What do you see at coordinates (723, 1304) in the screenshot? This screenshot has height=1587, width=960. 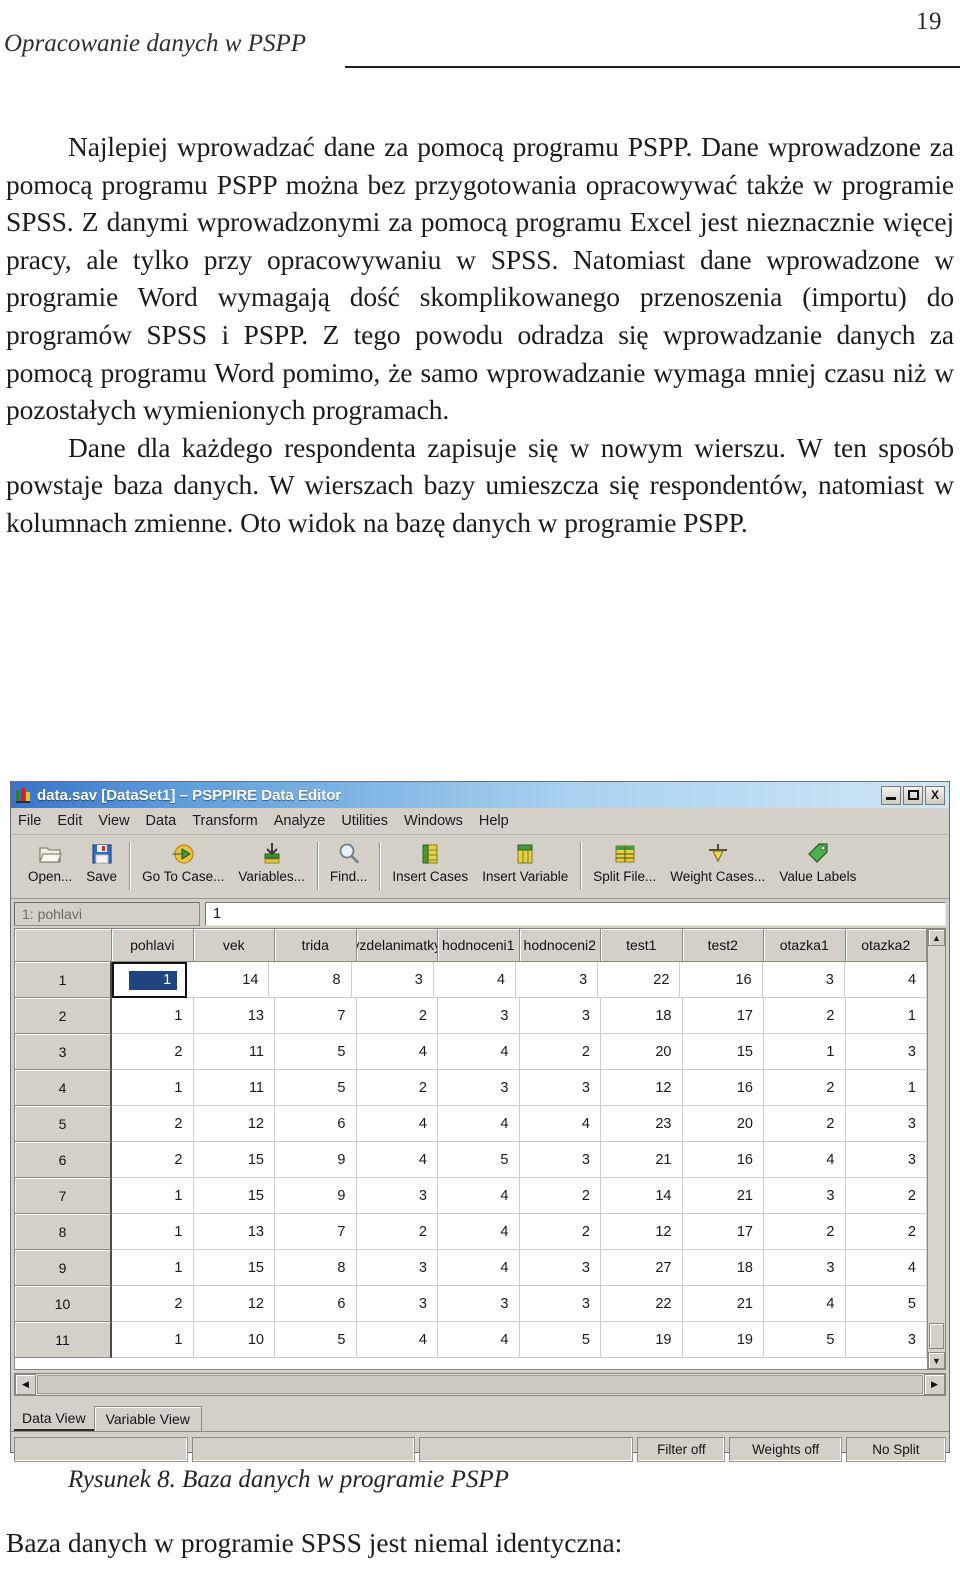 I see `grid-cell: 21` at bounding box center [723, 1304].